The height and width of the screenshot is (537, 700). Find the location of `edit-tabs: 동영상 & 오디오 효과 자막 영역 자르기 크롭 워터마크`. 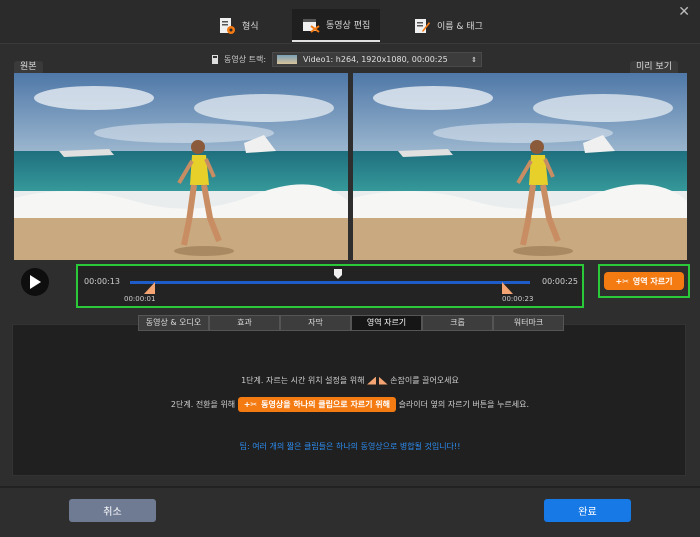

edit-tabs: 동영상 & 오디오 효과 자막 영역 자르기 크롭 워터마크 is located at coordinates (351, 323).